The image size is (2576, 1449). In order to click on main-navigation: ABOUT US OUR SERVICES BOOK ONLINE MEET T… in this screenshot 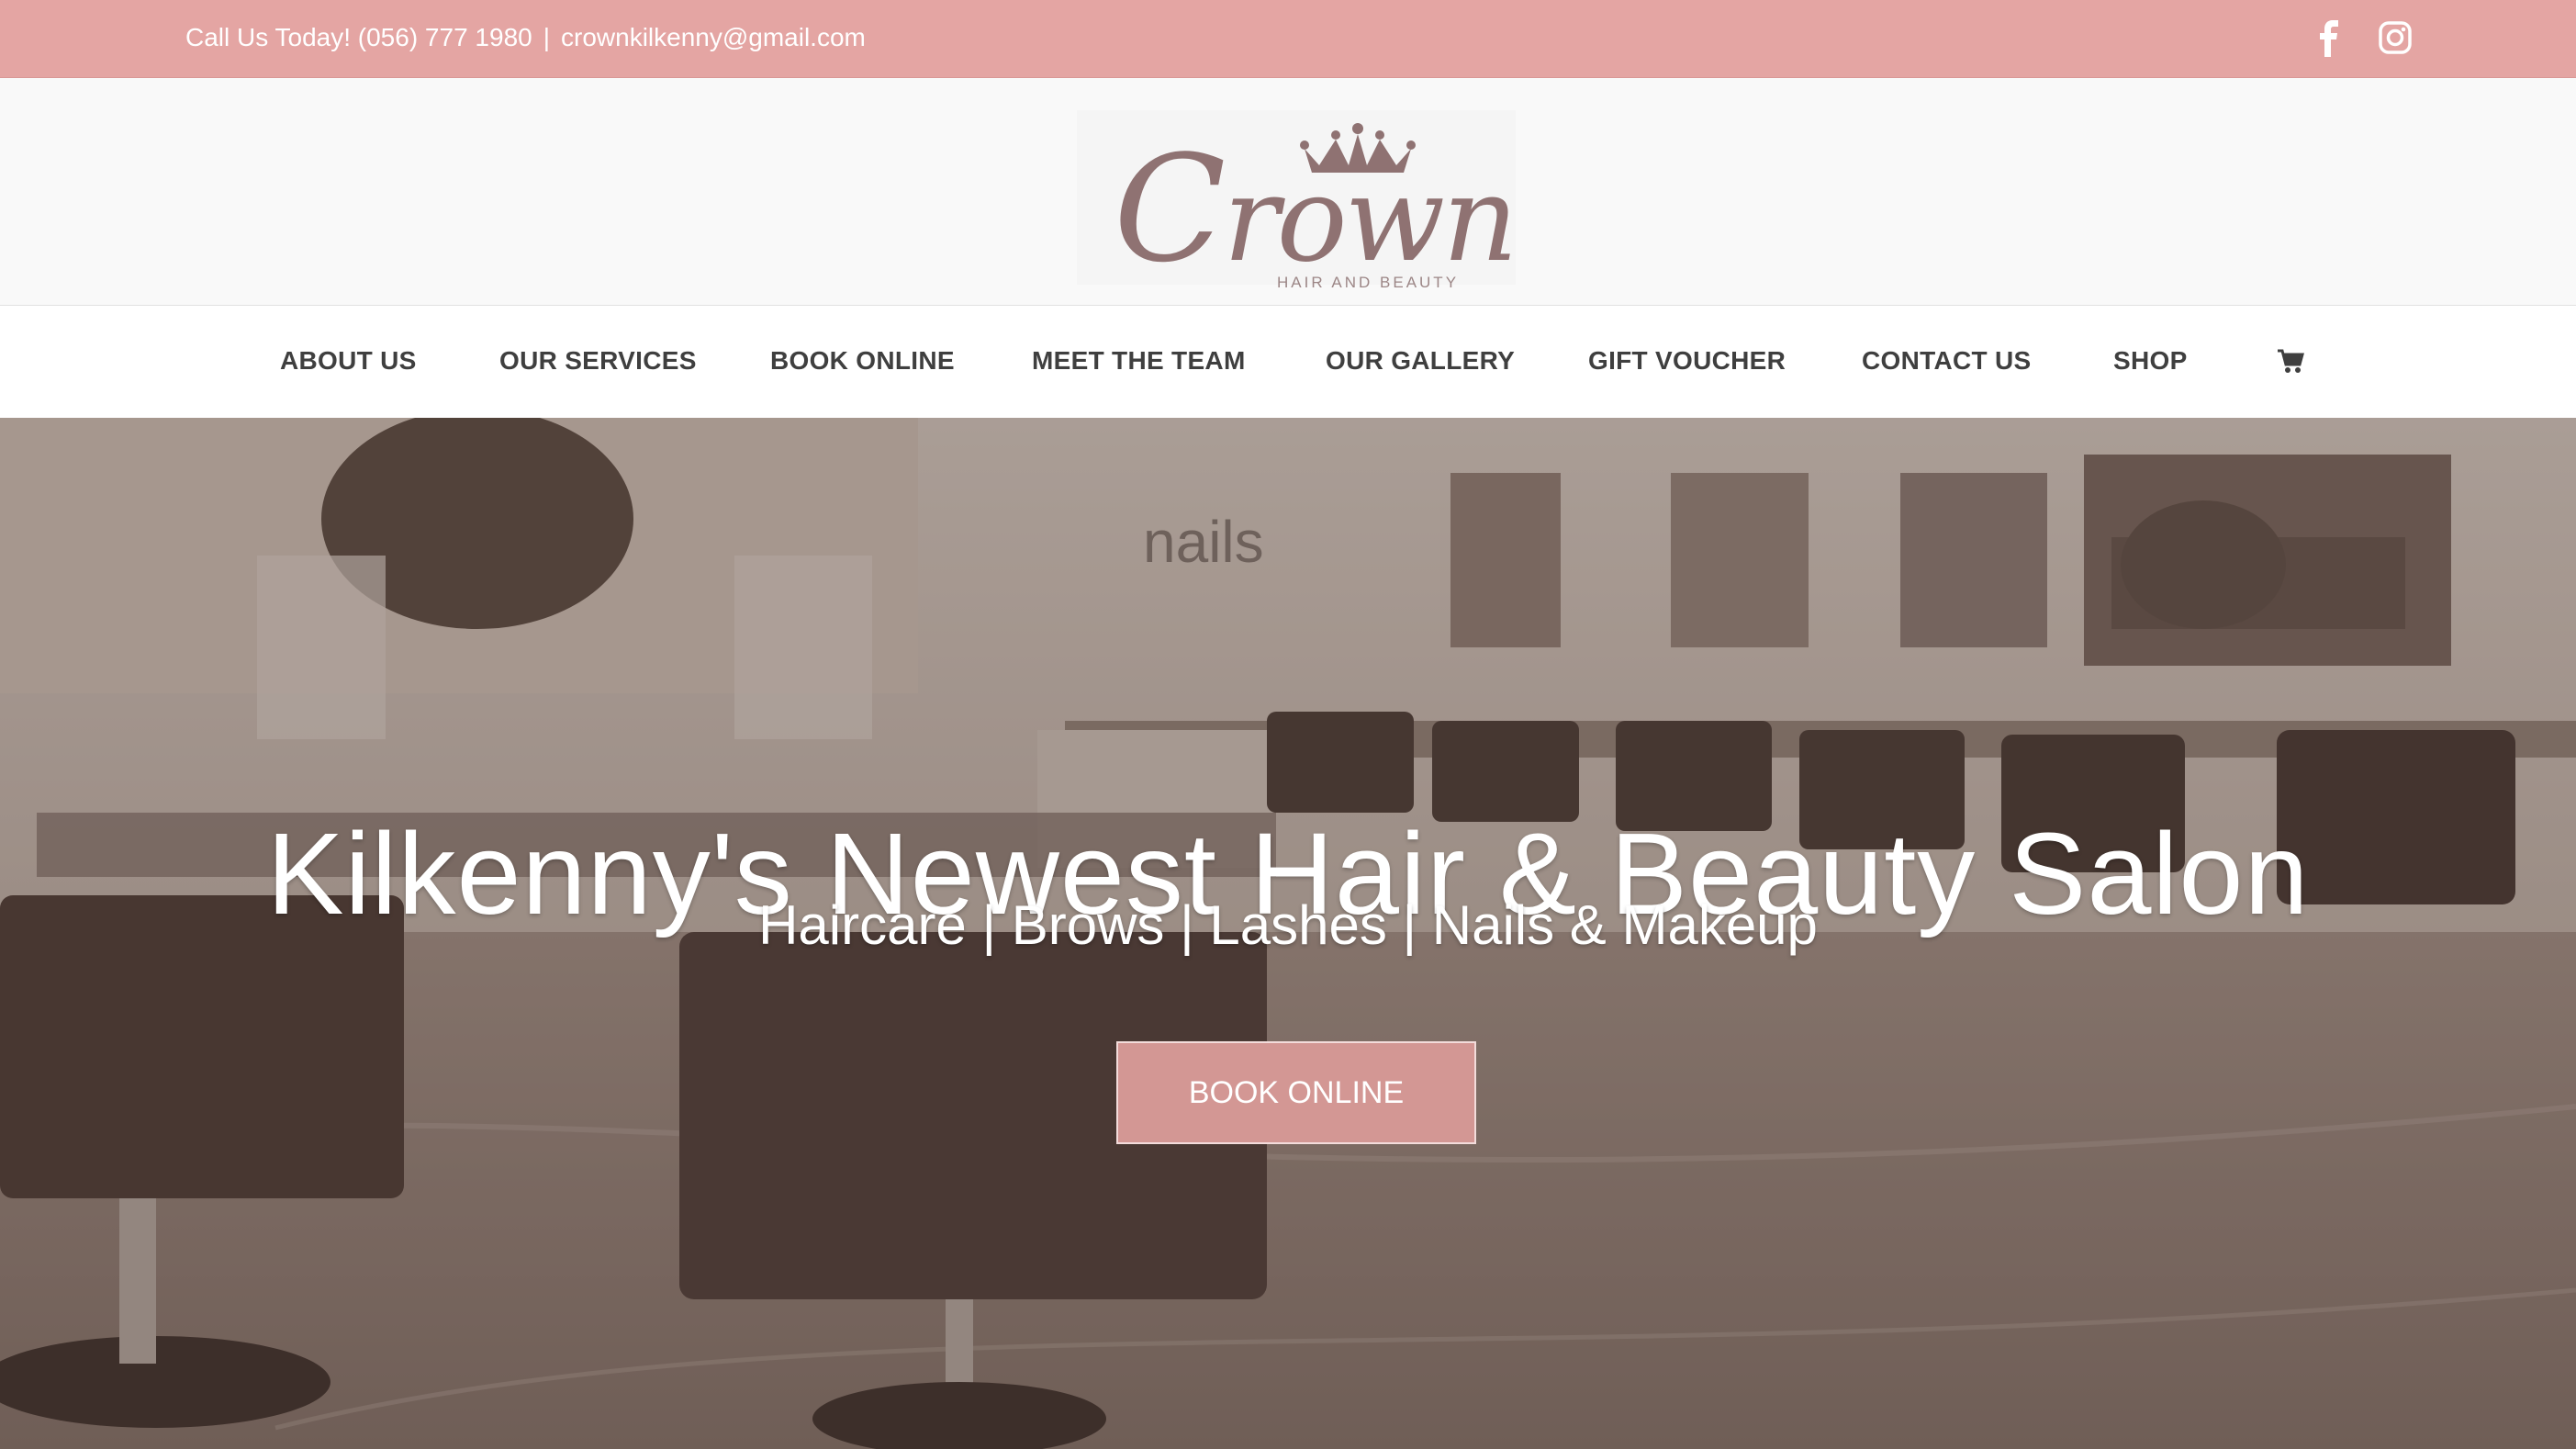, I will do `click(1288, 362)`.